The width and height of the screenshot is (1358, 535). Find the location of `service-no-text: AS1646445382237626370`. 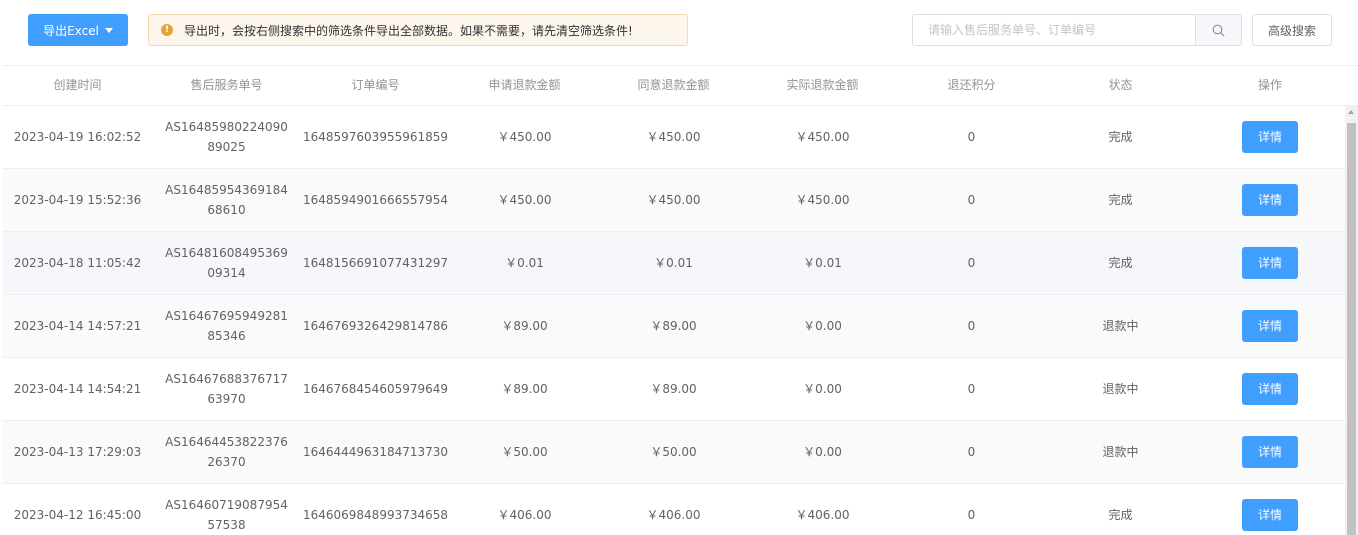

service-no-text: AS1646445382237626370 is located at coordinates (226, 452).